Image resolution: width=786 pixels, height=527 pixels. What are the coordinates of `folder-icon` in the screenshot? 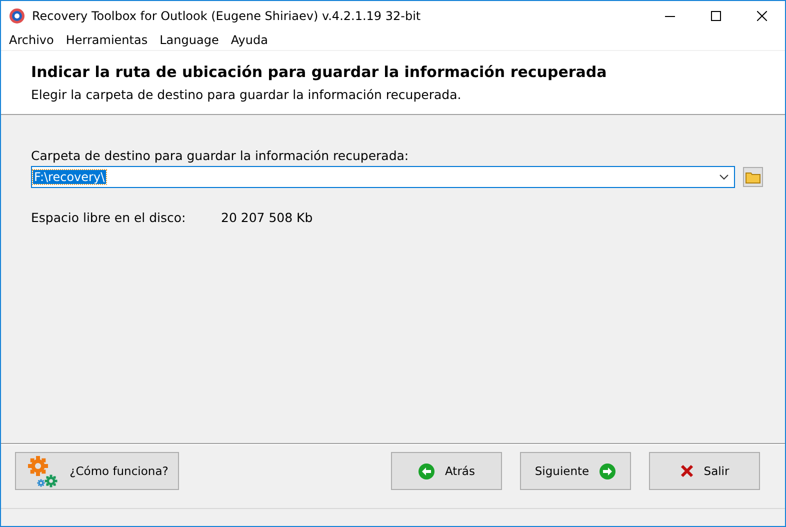 It's located at (753, 177).